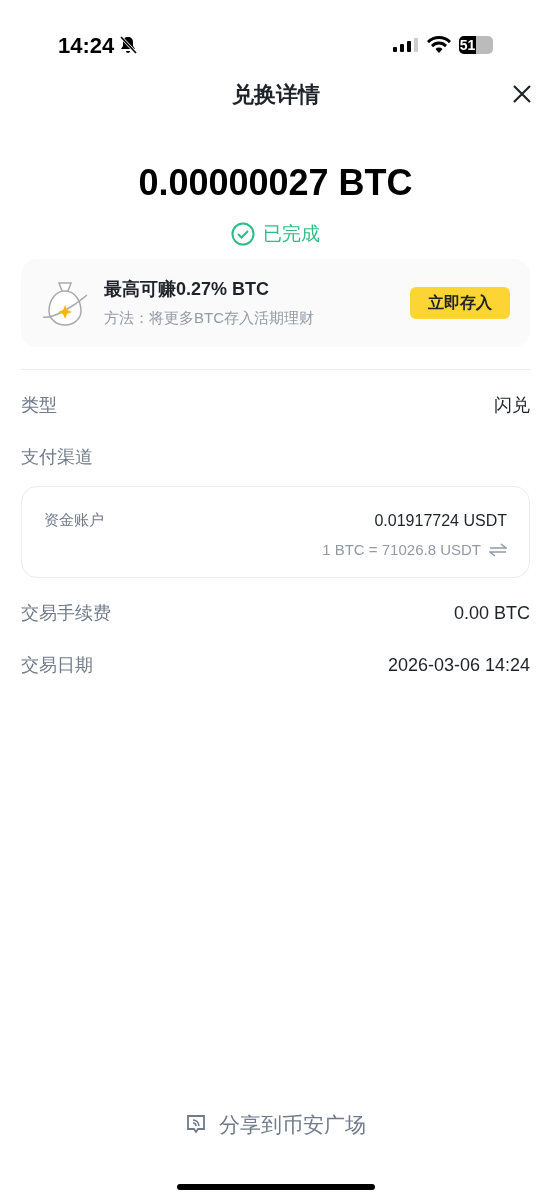 The image size is (551, 1200). Describe the element at coordinates (57, 457) in the screenshot. I see `detail-label: 支付渠道` at that location.